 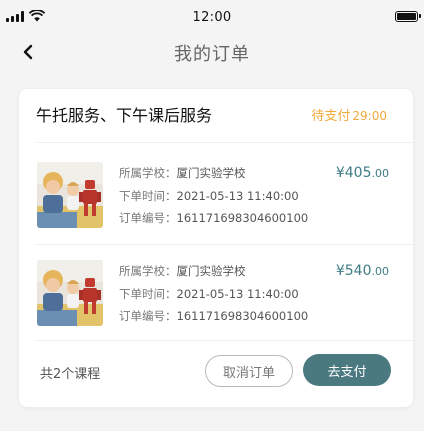 What do you see at coordinates (224, 340) in the screenshot?
I see `divider` at bounding box center [224, 340].